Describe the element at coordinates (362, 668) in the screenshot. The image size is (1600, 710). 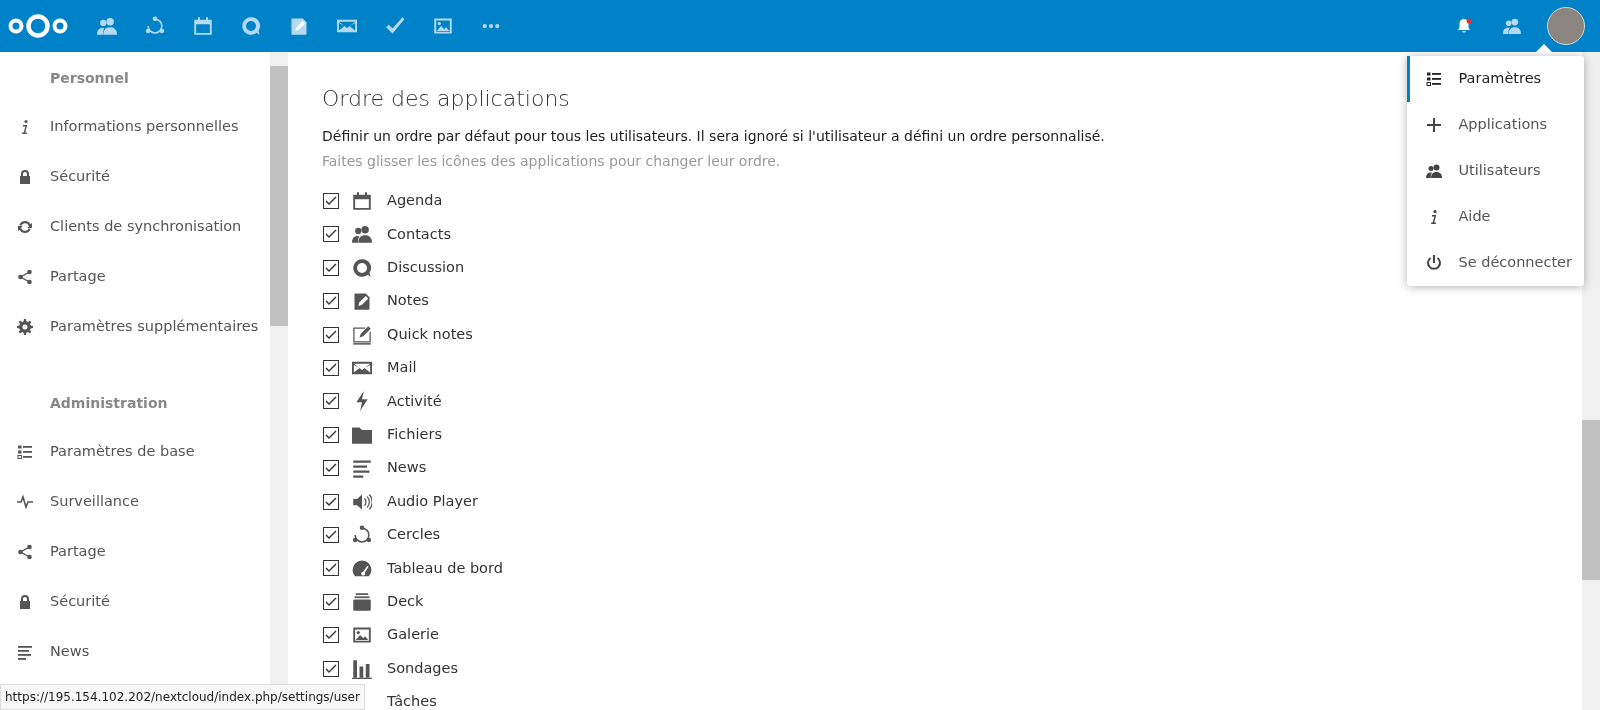
I see `bar-chart-icon` at that location.